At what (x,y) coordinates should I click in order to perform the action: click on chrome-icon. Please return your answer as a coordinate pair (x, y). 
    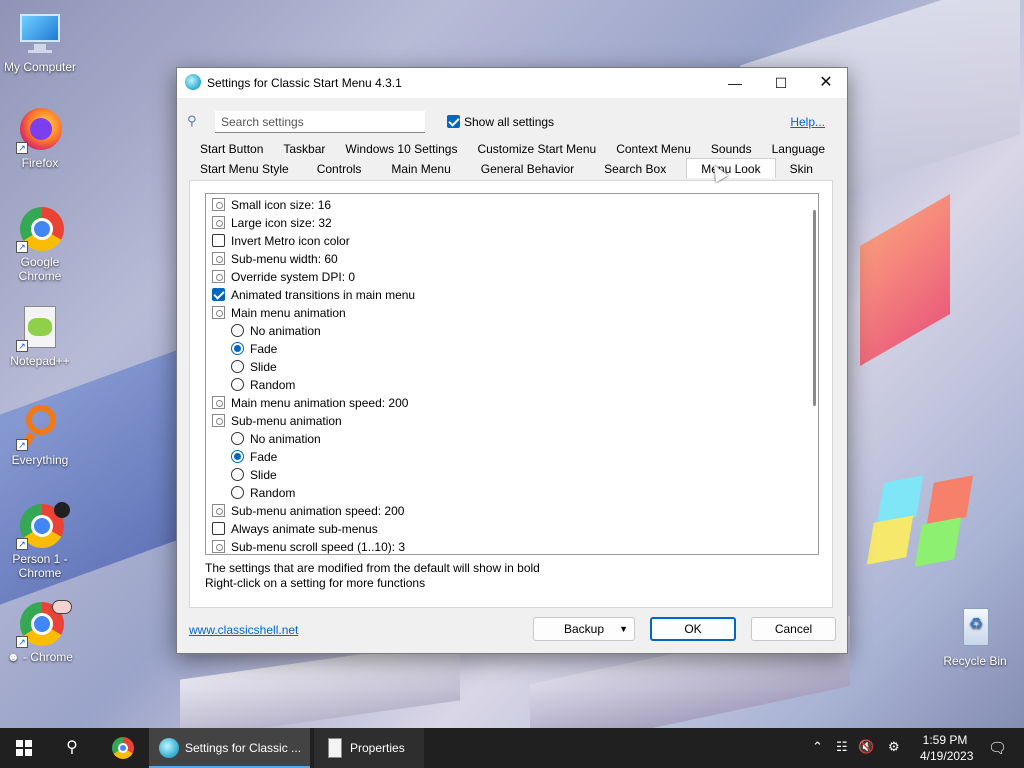
    Looking at the image, I should click on (123, 748).